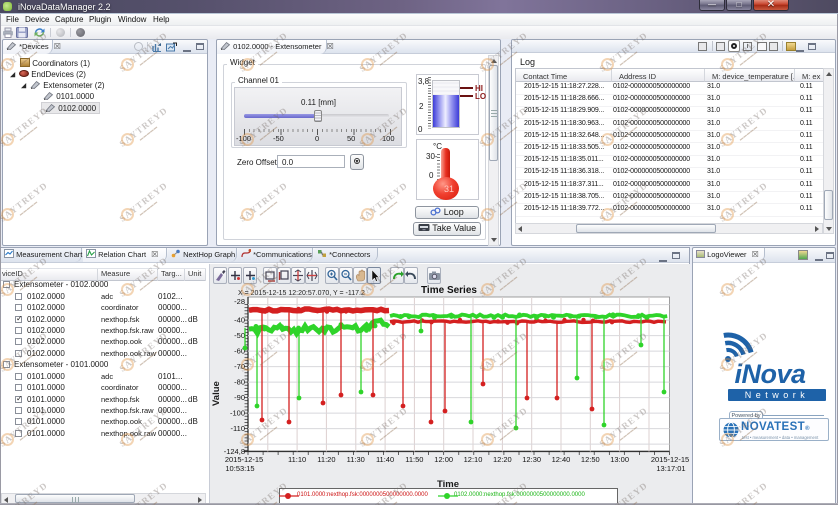 The height and width of the screenshot is (505, 838). What do you see at coordinates (590, 459) in the screenshot?
I see `svg-text: 12:50` at bounding box center [590, 459].